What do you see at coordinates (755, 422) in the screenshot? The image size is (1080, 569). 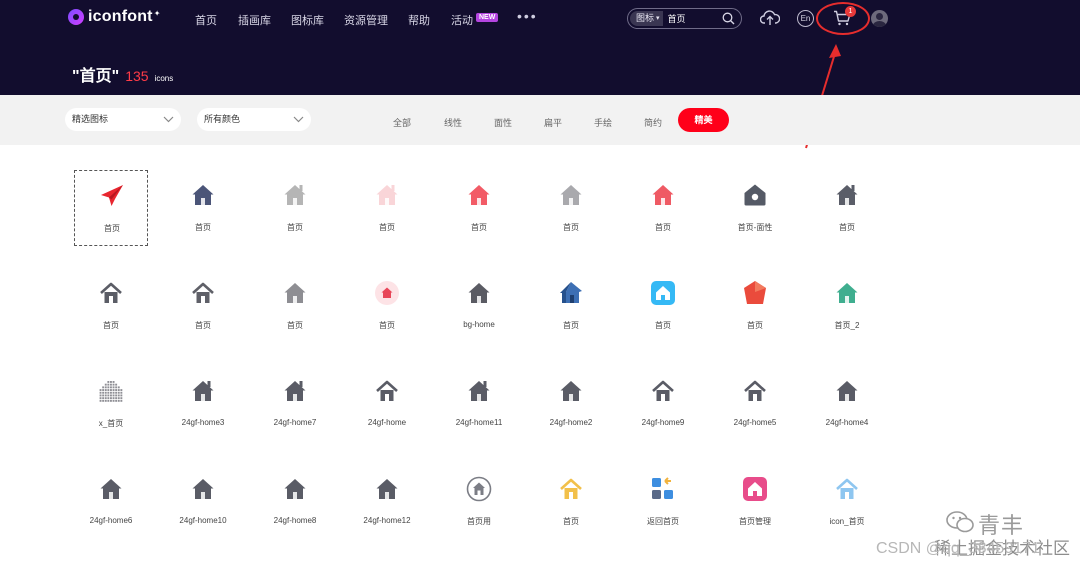 I see `icon-card-label: 24gf-home5` at bounding box center [755, 422].